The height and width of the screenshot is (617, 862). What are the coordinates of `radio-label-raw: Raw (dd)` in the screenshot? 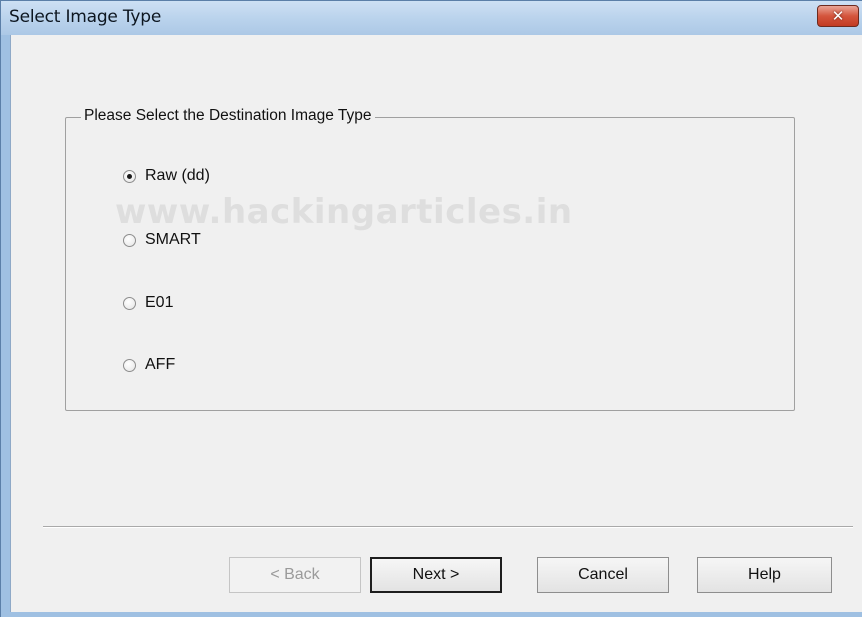 It's located at (177, 176).